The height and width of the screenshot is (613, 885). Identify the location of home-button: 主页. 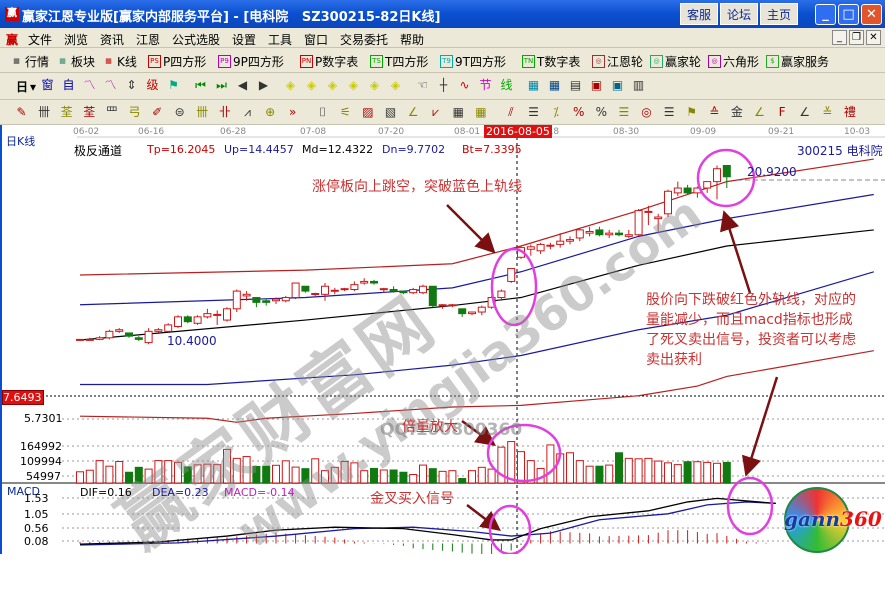
(779, 14).